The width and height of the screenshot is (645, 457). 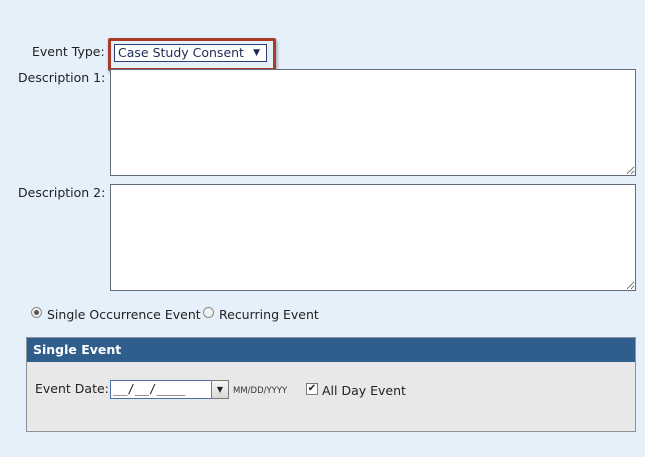 What do you see at coordinates (208, 312) in the screenshot?
I see `recurring-event-radio` at bounding box center [208, 312].